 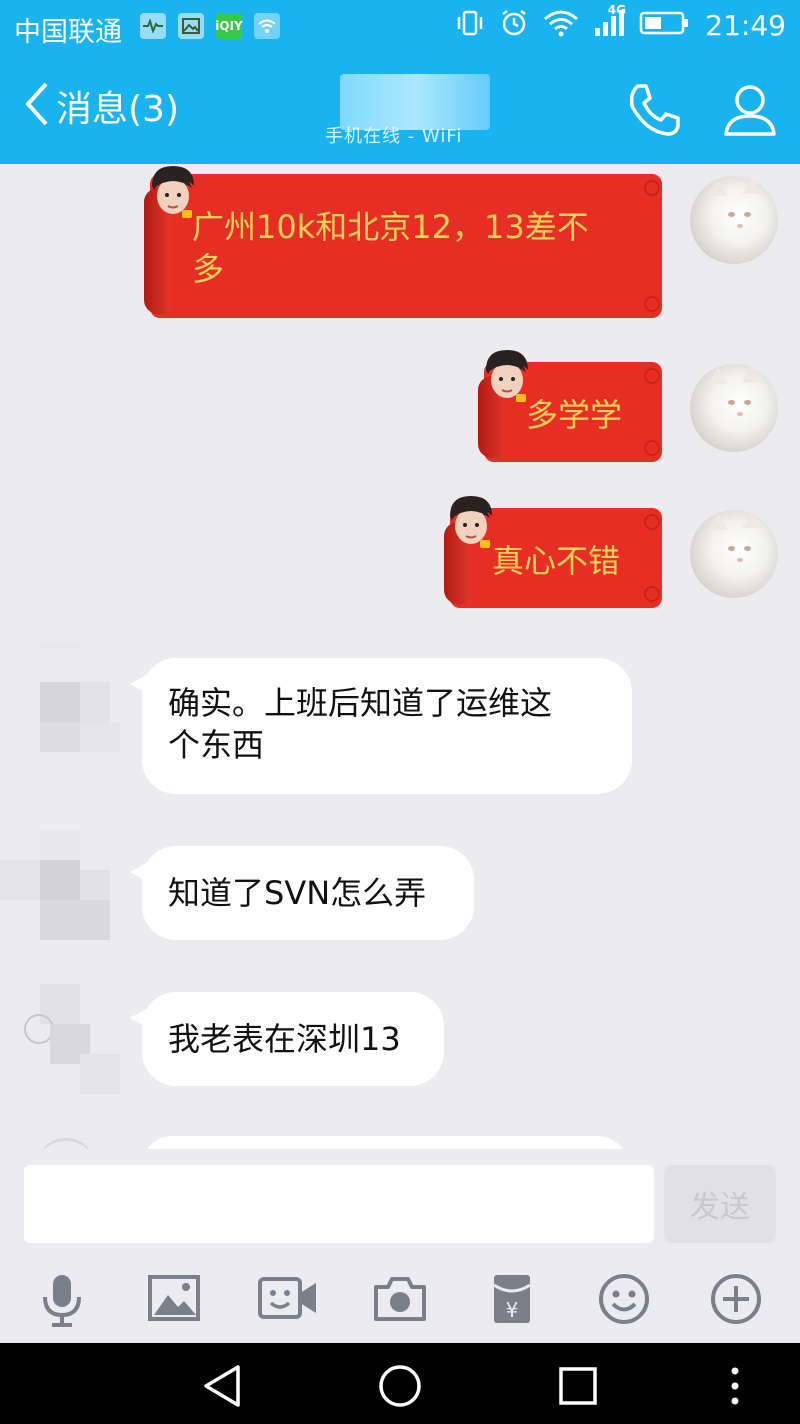 I want to click on send-button: 发送, so click(x=720, y=1204).